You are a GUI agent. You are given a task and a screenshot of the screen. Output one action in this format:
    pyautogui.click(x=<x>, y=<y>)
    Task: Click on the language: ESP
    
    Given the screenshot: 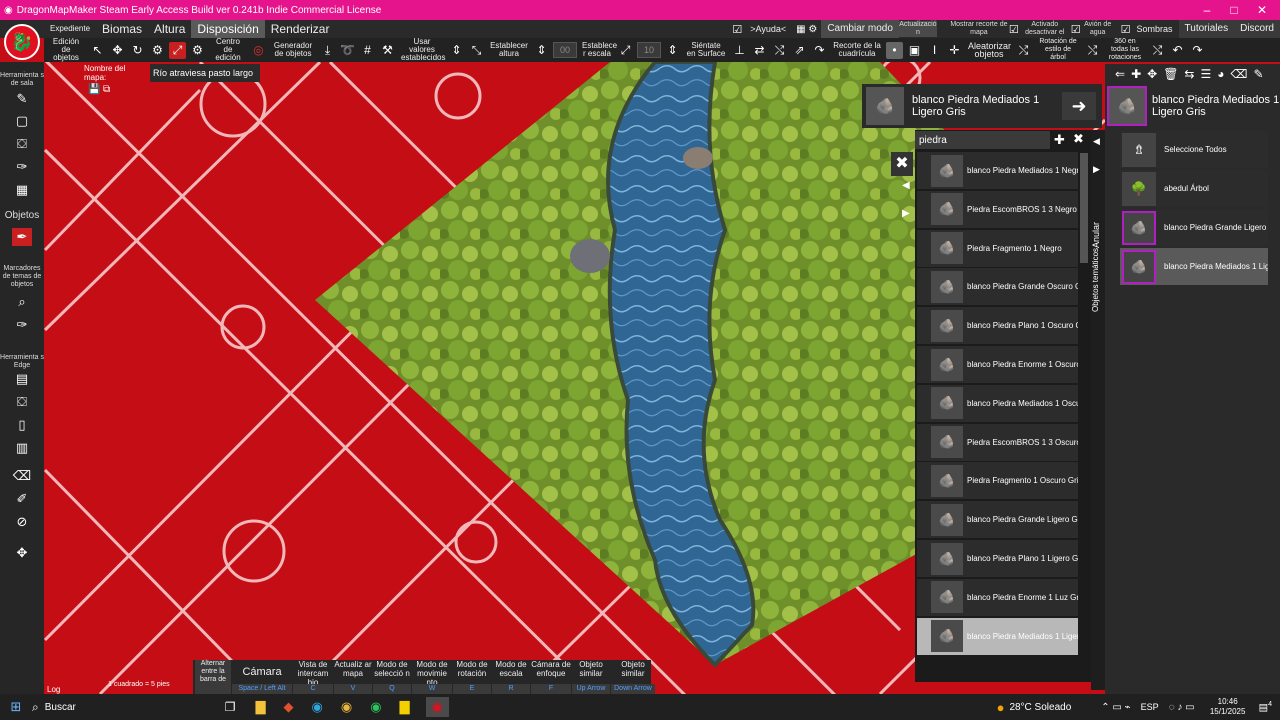 What is the action you would take?
    pyautogui.click(x=1150, y=707)
    